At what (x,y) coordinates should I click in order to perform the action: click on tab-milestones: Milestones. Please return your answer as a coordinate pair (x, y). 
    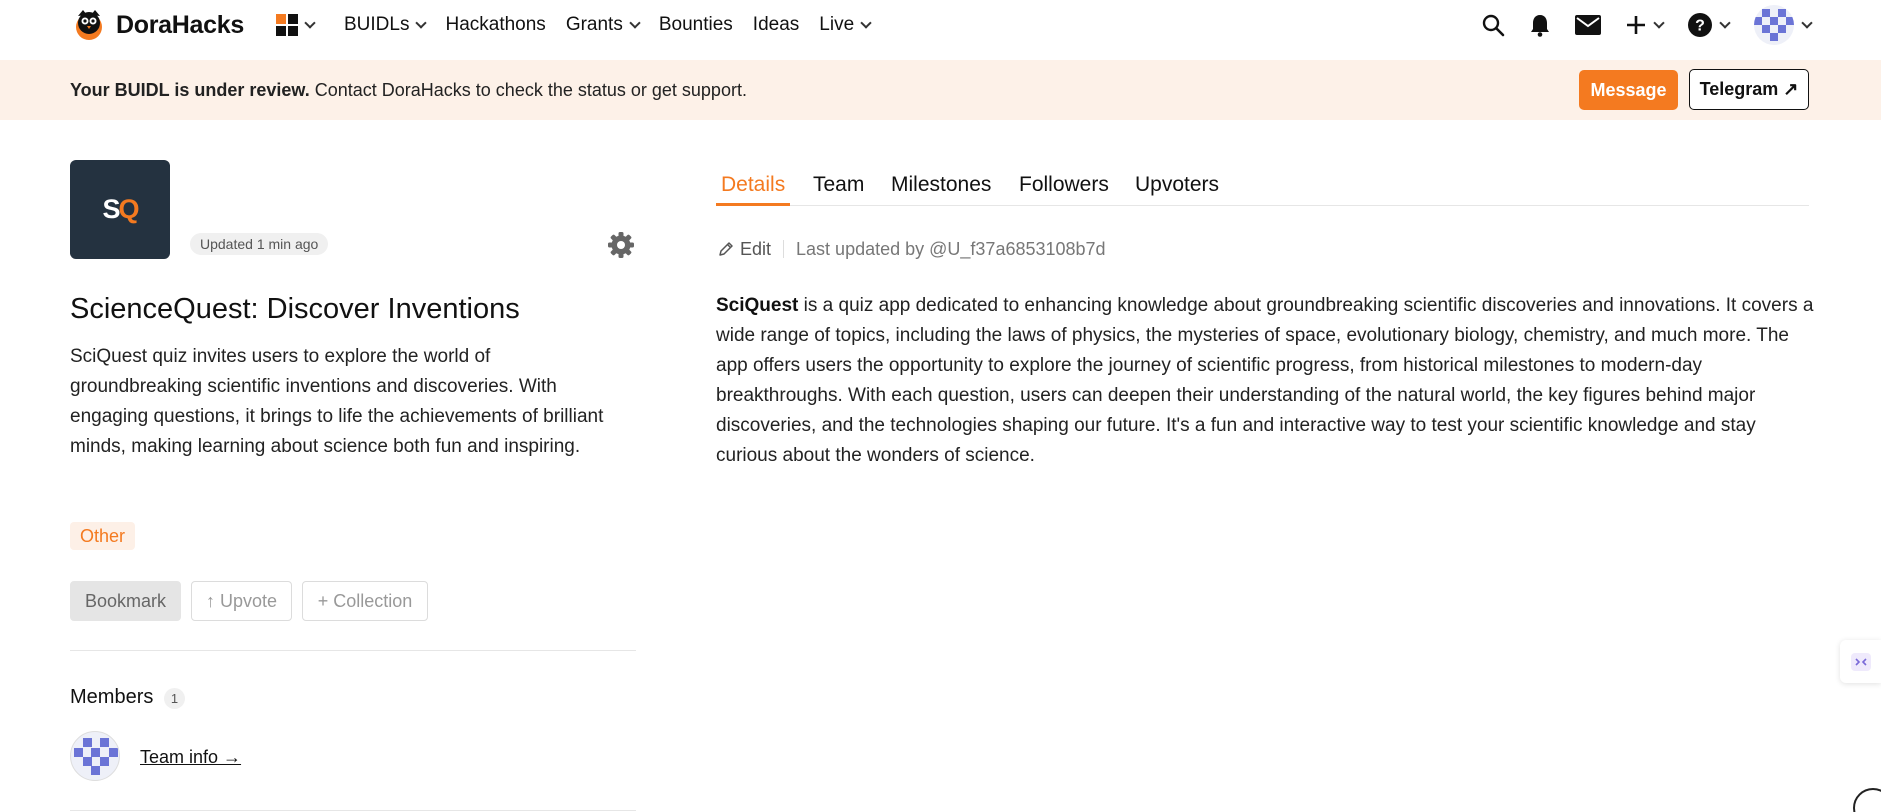
    Looking at the image, I should click on (941, 189).